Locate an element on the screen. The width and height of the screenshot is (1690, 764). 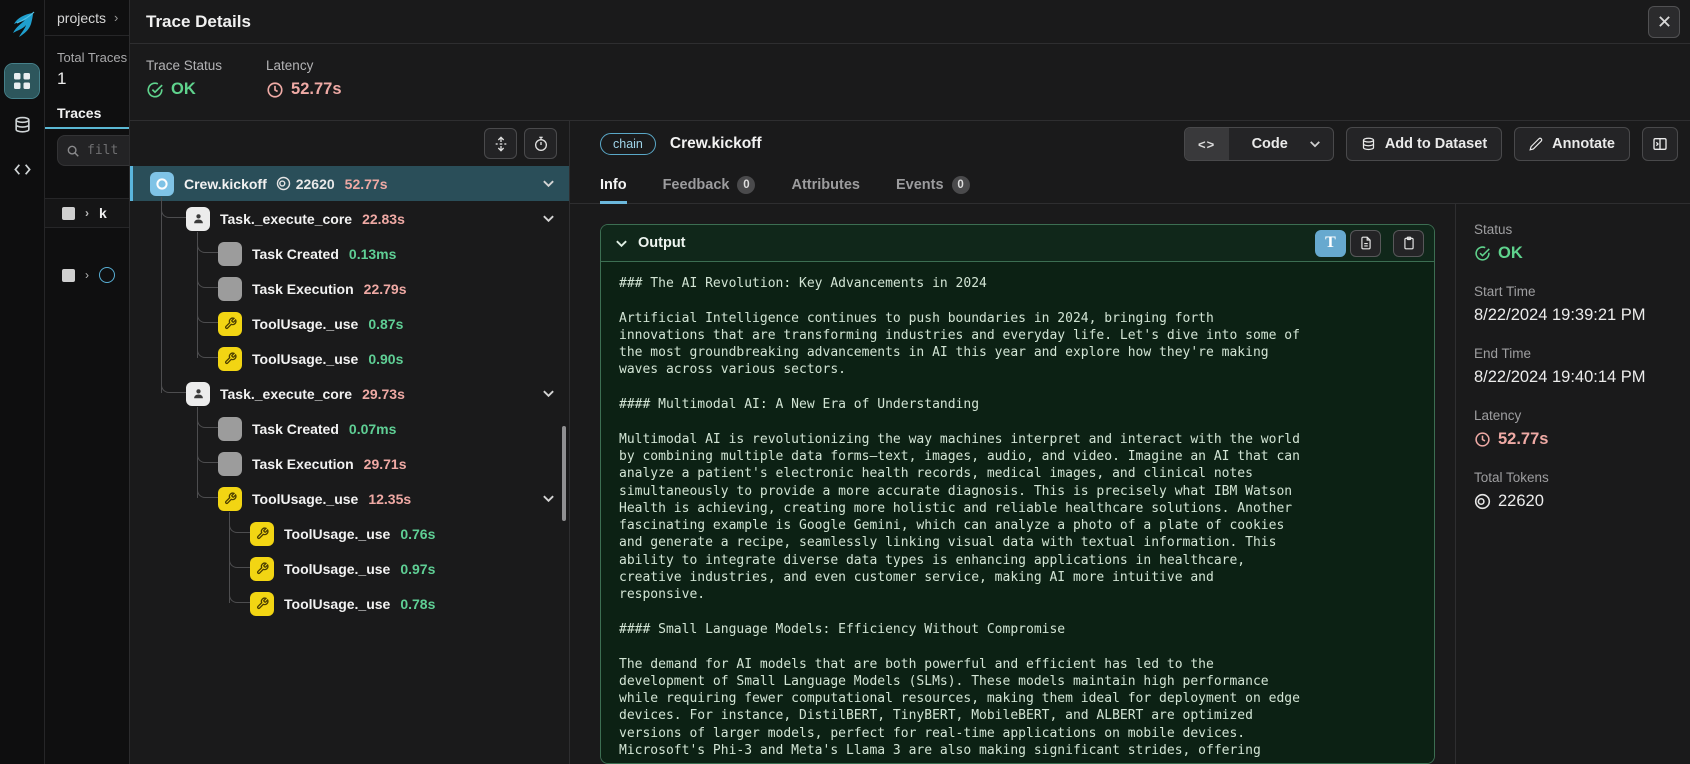
total-tokens-value: 22620 is located at coordinates (1521, 501).